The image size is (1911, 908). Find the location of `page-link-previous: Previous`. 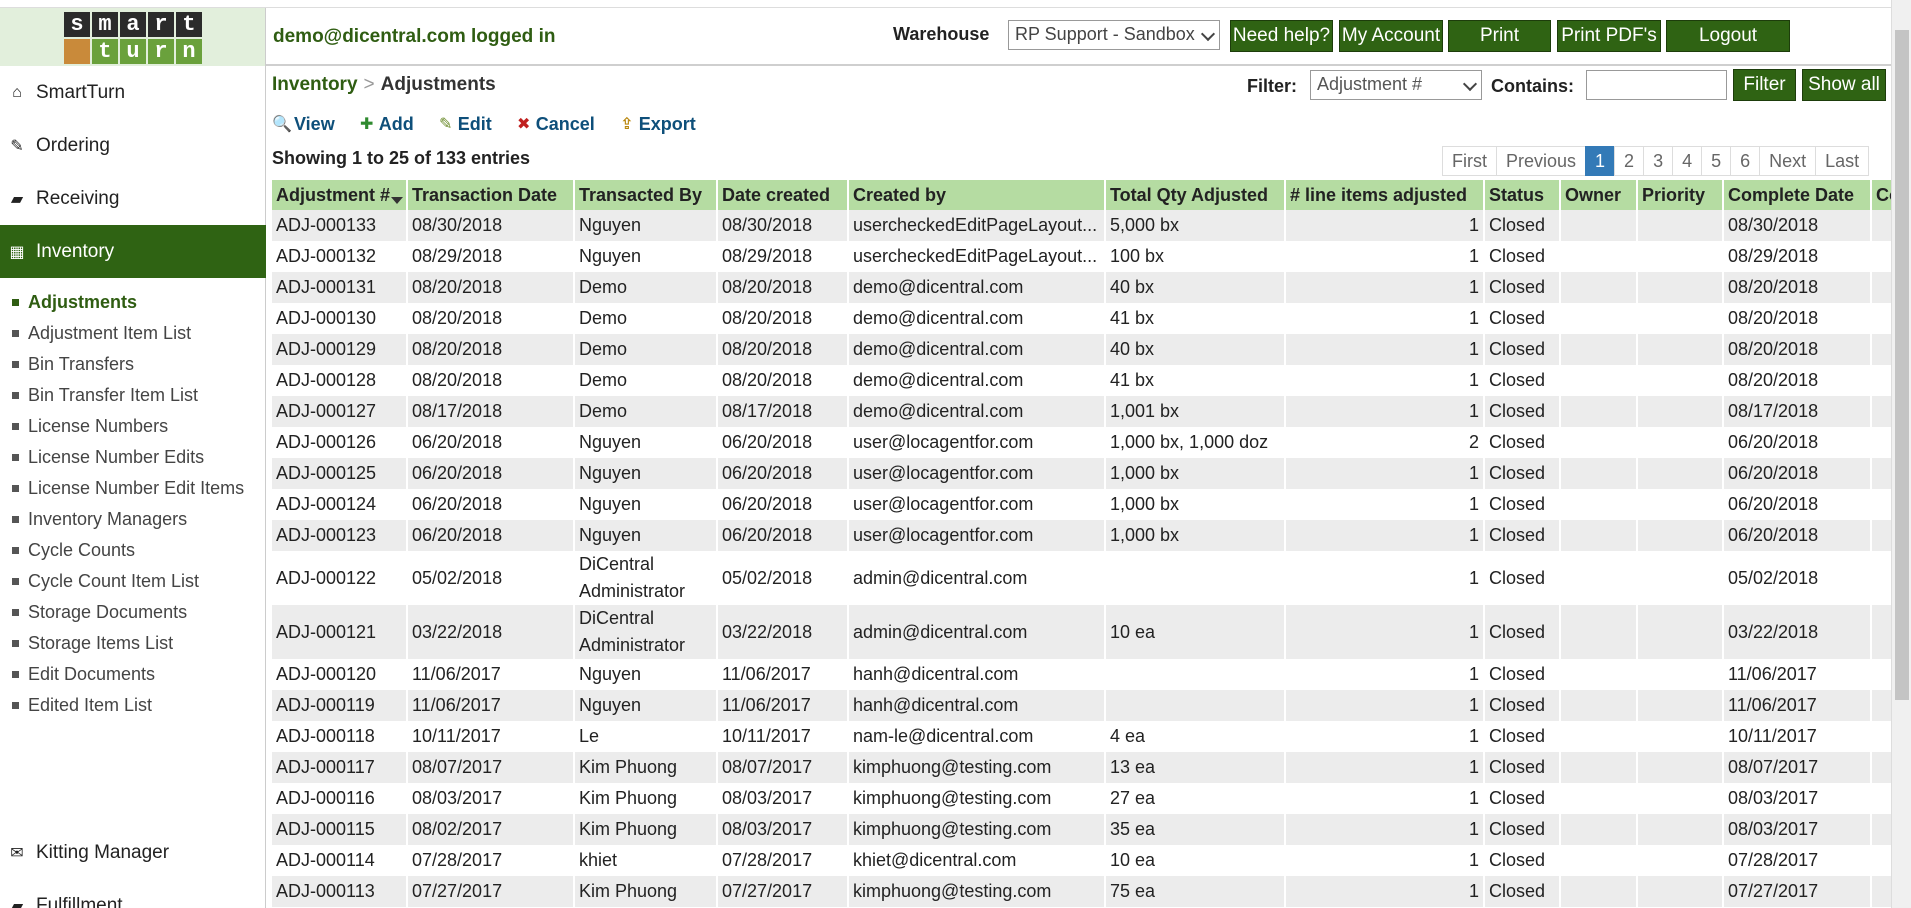

page-link-previous: Previous is located at coordinates (1541, 161).